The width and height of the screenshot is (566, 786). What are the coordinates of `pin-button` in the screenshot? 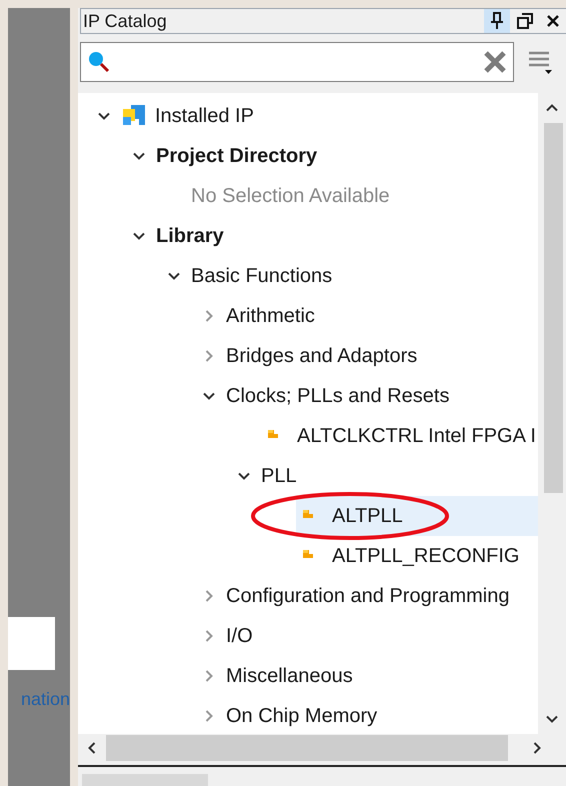 It's located at (497, 21).